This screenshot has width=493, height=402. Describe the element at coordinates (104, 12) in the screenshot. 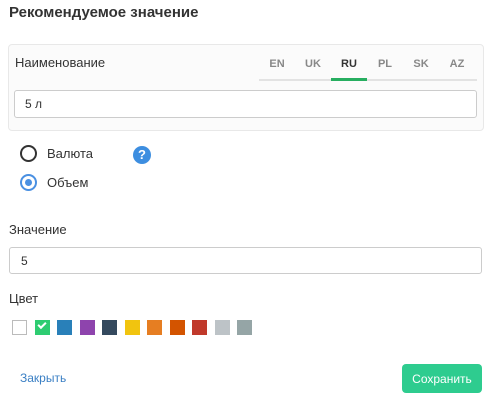

I see `dialog-title: Рекомендуемое значение` at that location.